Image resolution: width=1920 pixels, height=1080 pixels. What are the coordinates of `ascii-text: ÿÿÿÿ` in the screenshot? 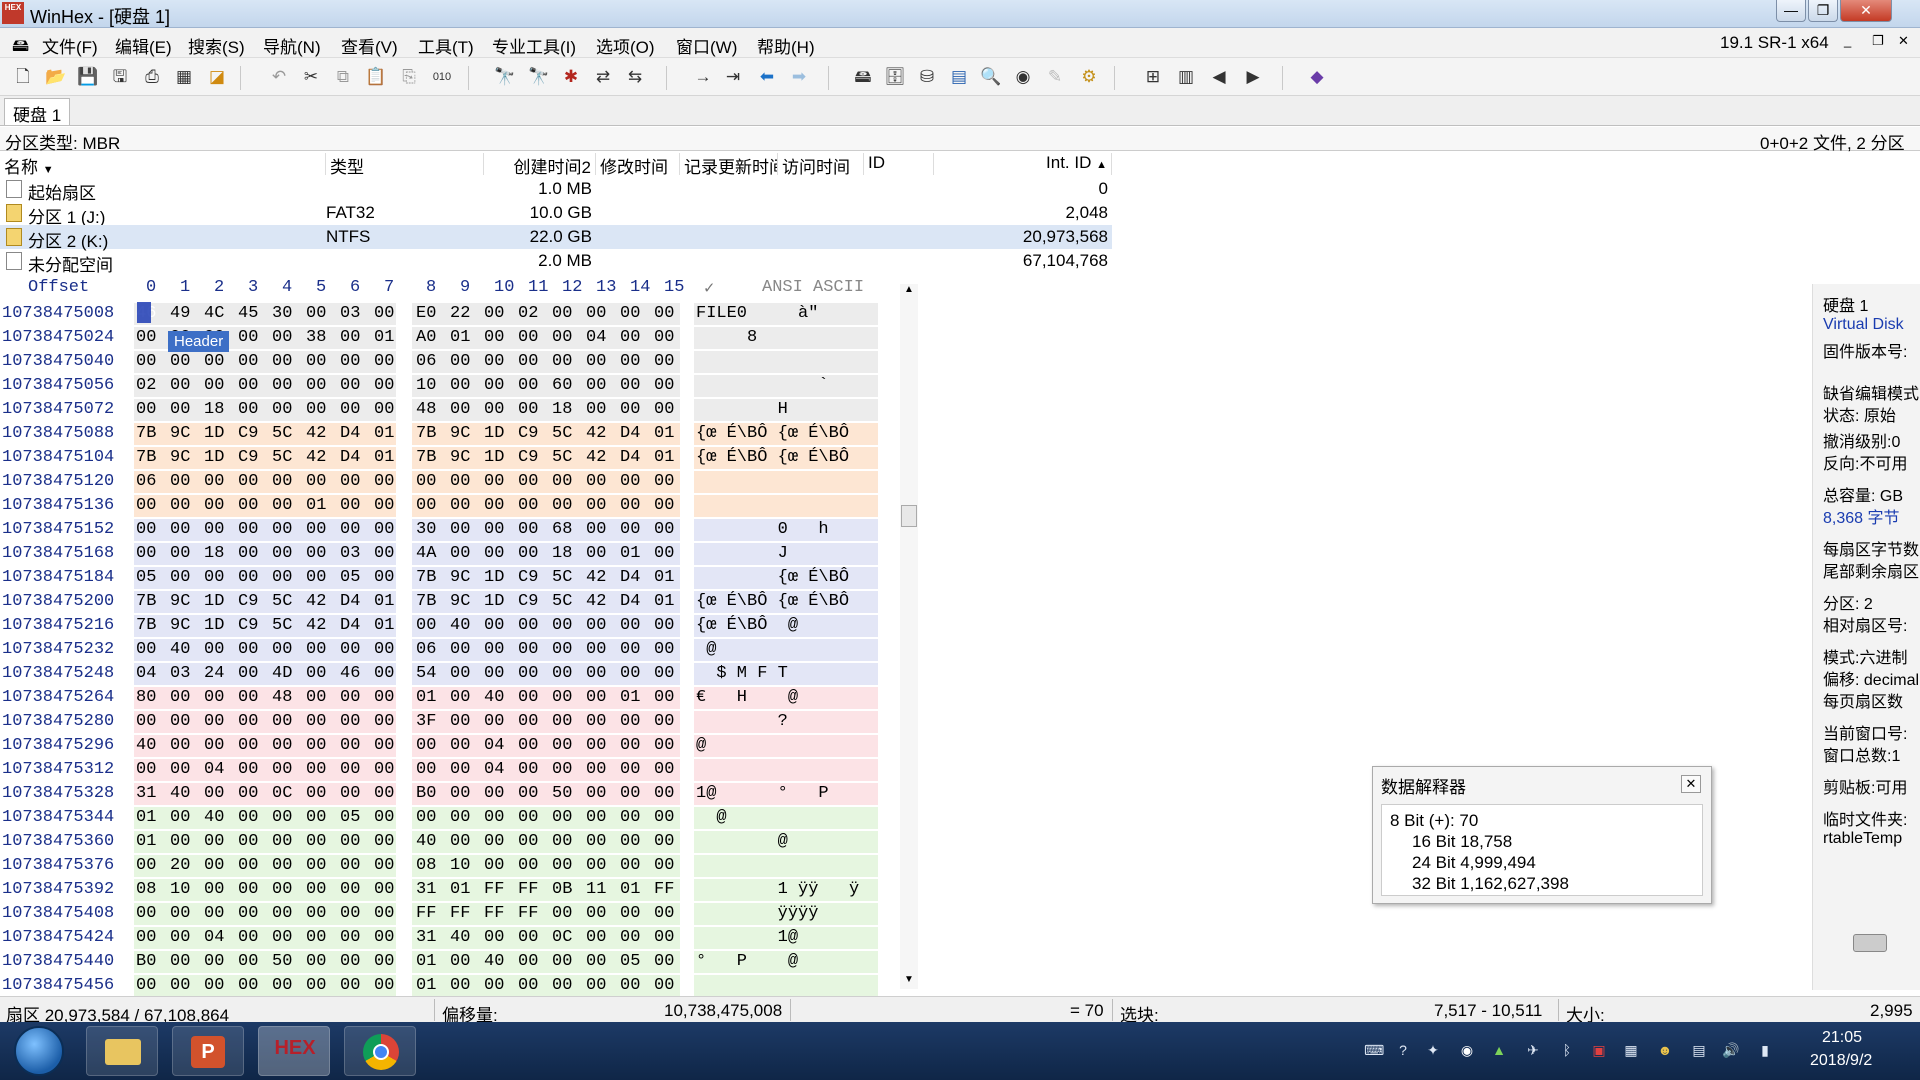 It's located at (777, 913).